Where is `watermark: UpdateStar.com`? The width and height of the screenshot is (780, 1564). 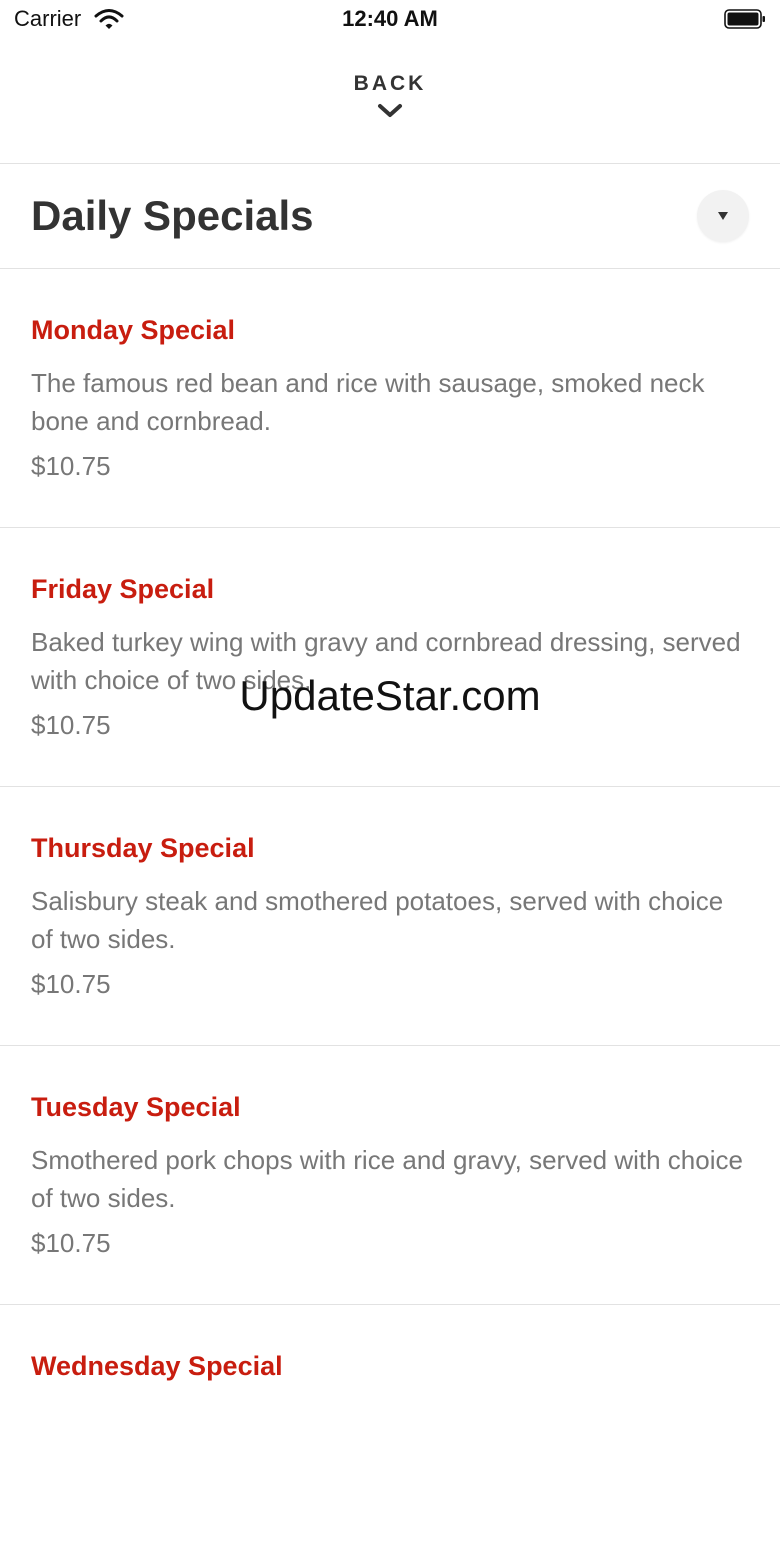 watermark: UpdateStar.com is located at coordinates (390, 695).